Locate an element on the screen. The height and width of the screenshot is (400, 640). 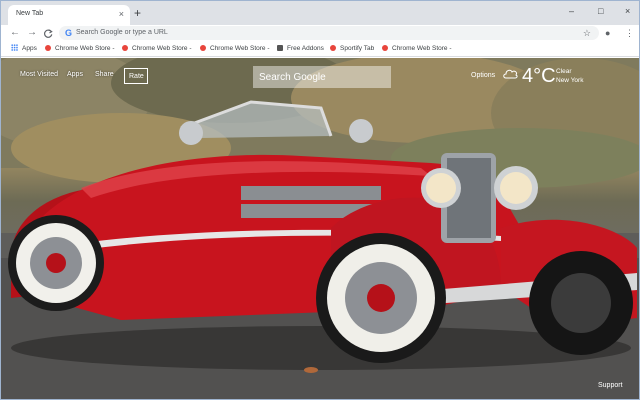
minimize-button: – is located at coordinates (571, 11).